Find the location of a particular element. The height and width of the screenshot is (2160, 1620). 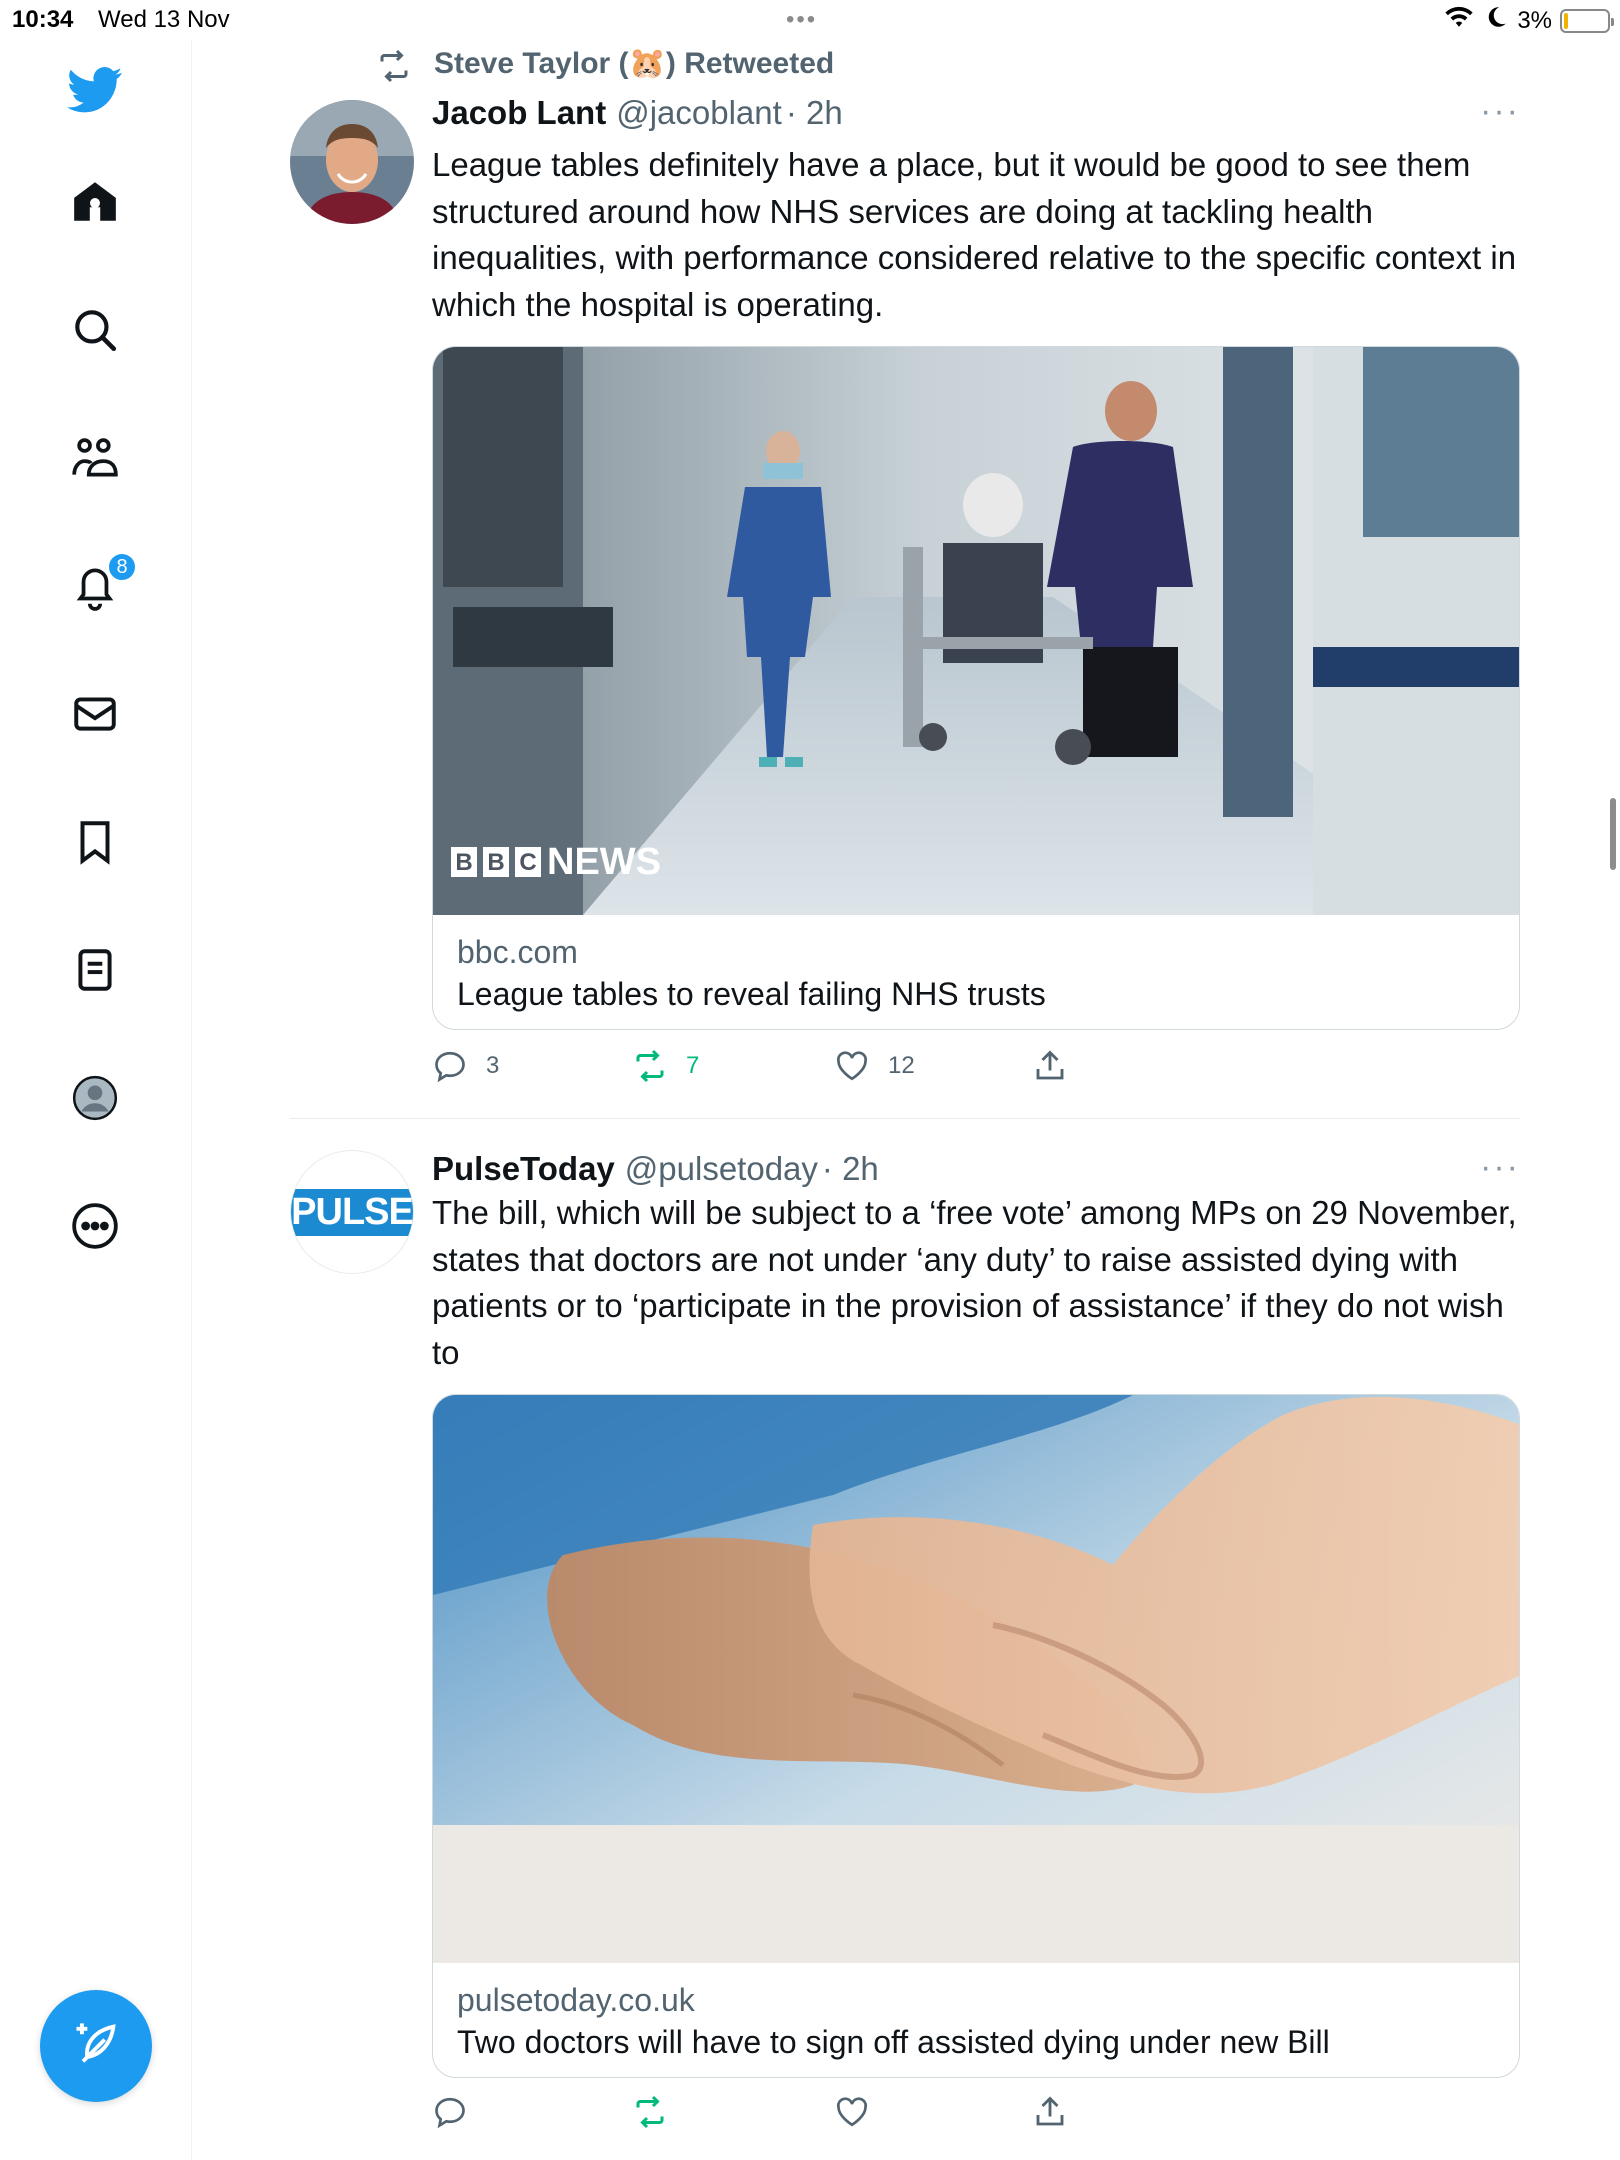

nav-notifications: 8 is located at coordinates (96, 588).